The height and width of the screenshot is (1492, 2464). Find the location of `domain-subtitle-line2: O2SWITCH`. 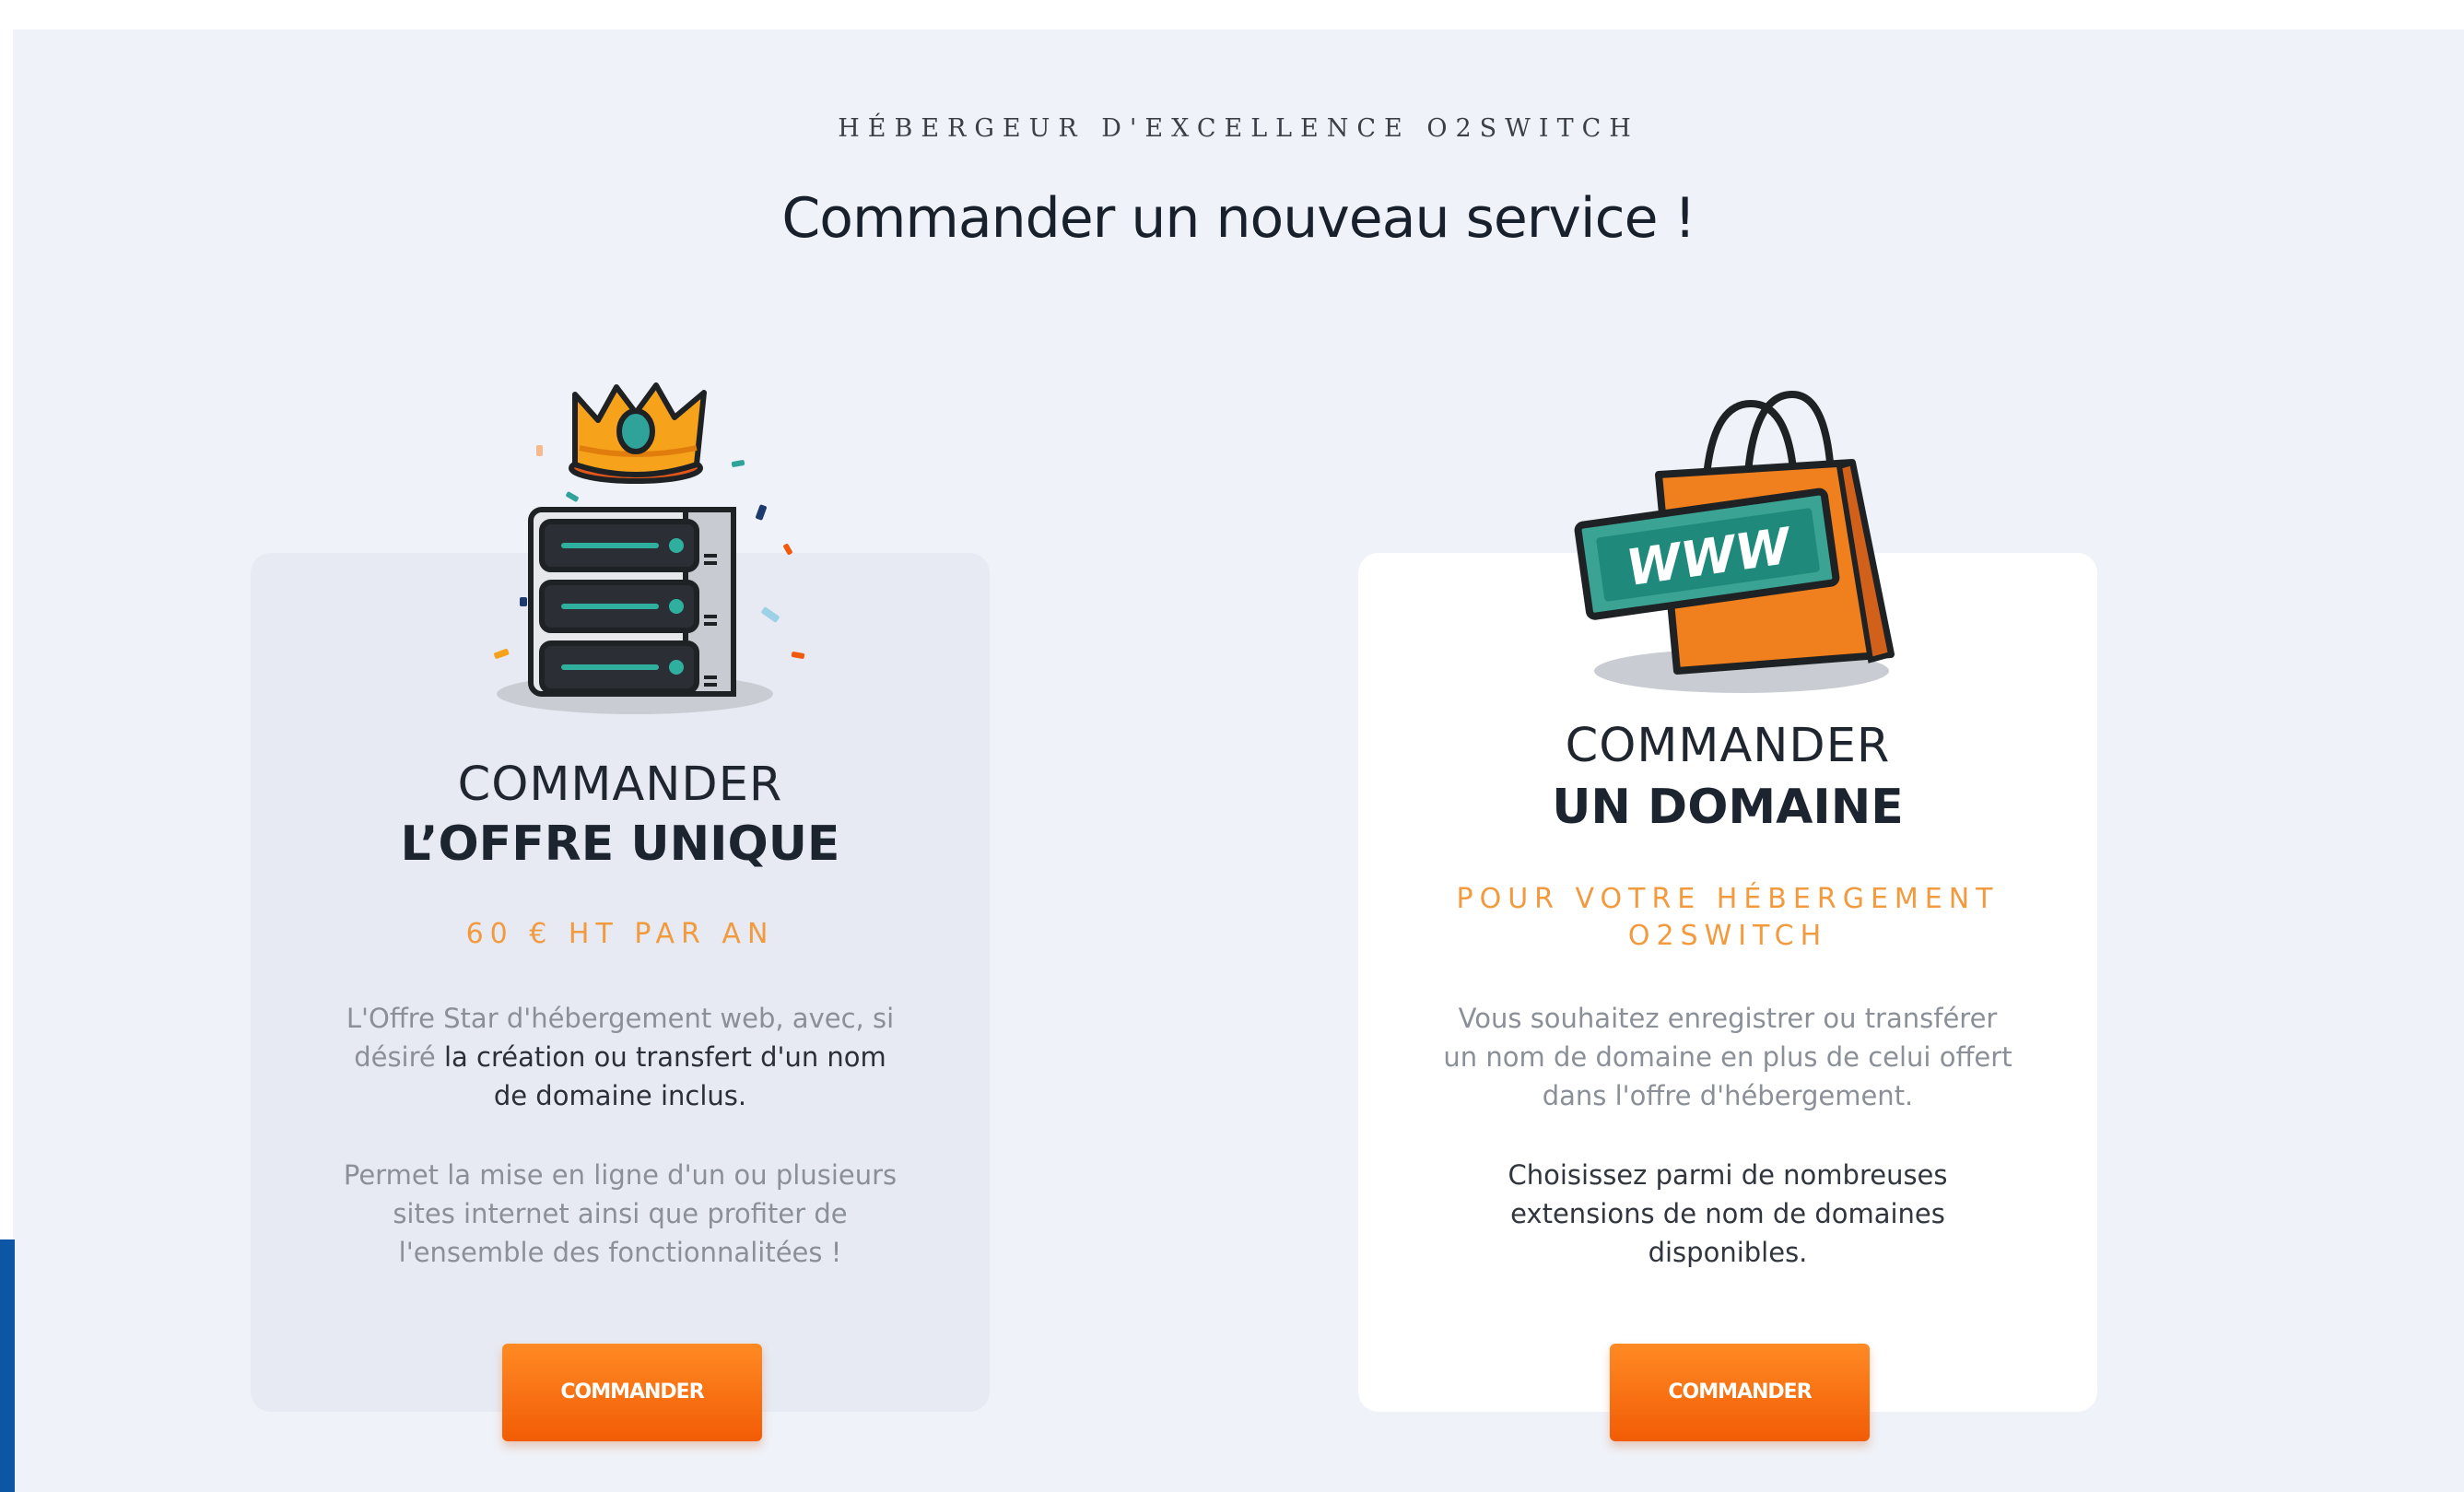

domain-subtitle-line2: O2SWITCH is located at coordinates (1727, 936).